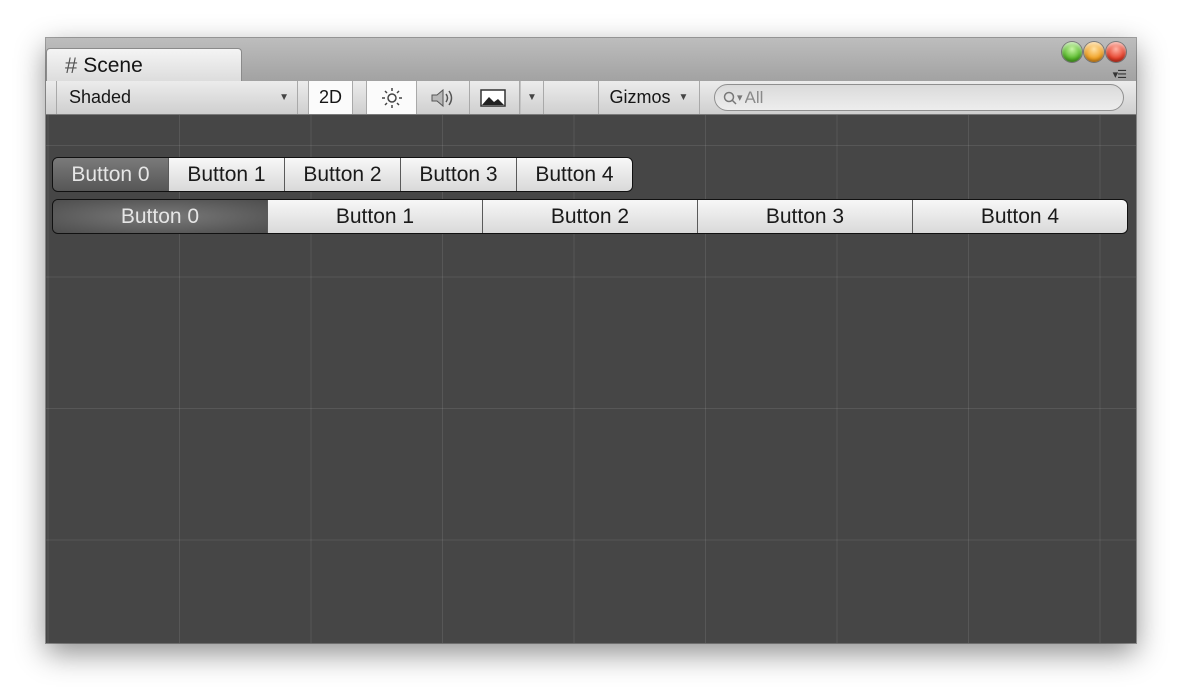 Image resolution: width=1182 pixels, height=698 pixels. Describe the element at coordinates (1116, 52) in the screenshot. I see `close-button` at that location.